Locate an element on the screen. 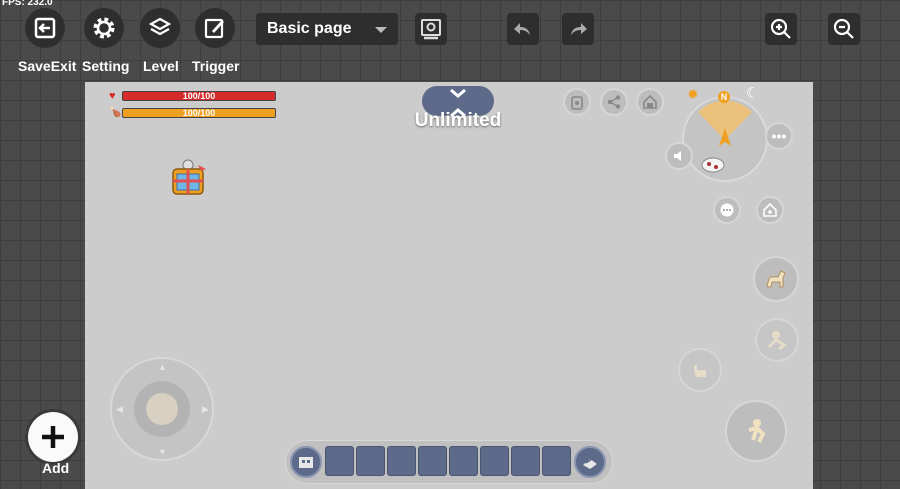 The height and width of the screenshot is (489, 900). crouch-icon is located at coordinates (777, 341).